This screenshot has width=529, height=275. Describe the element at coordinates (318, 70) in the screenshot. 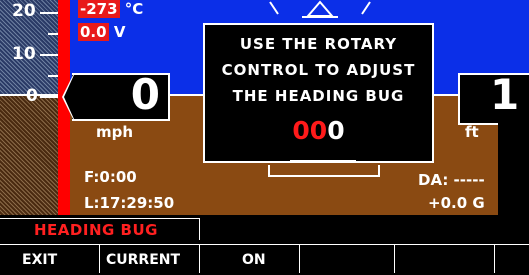

I see `dialog-line-2: CONTROL TO ADJUST` at that location.